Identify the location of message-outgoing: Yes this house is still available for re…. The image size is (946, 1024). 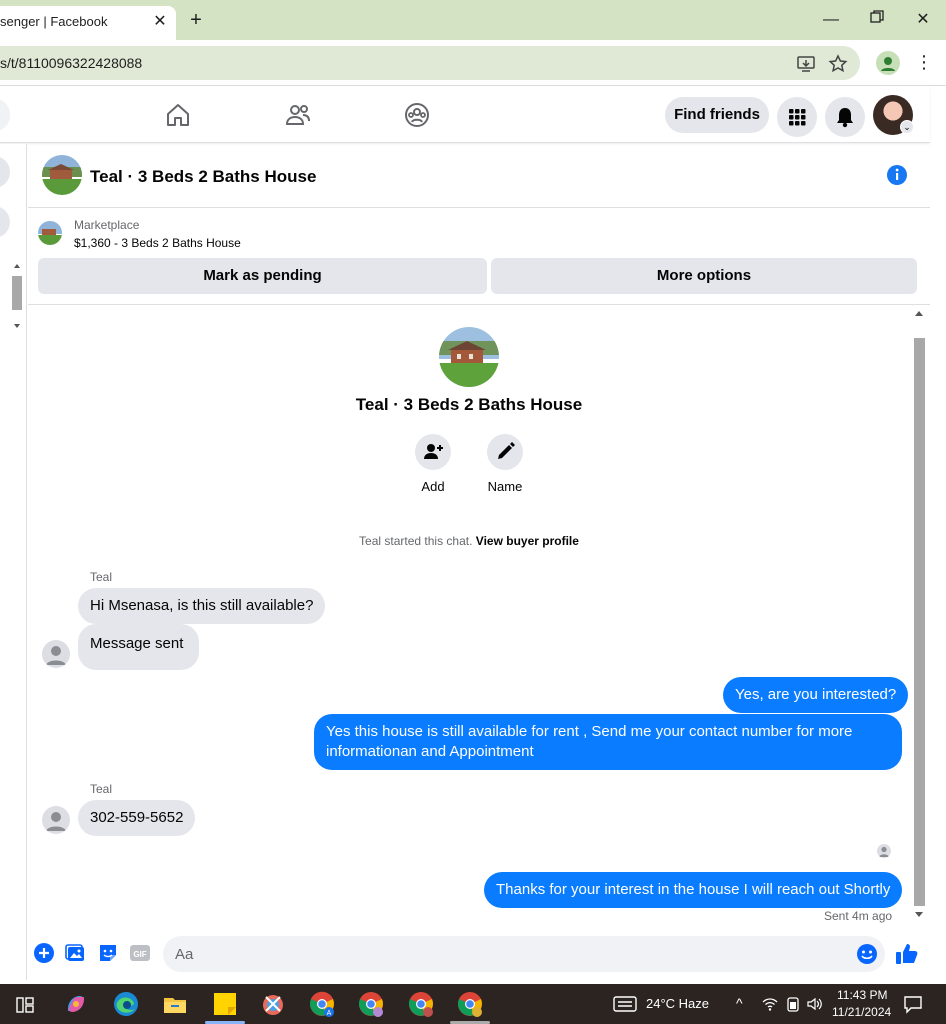
(608, 742).